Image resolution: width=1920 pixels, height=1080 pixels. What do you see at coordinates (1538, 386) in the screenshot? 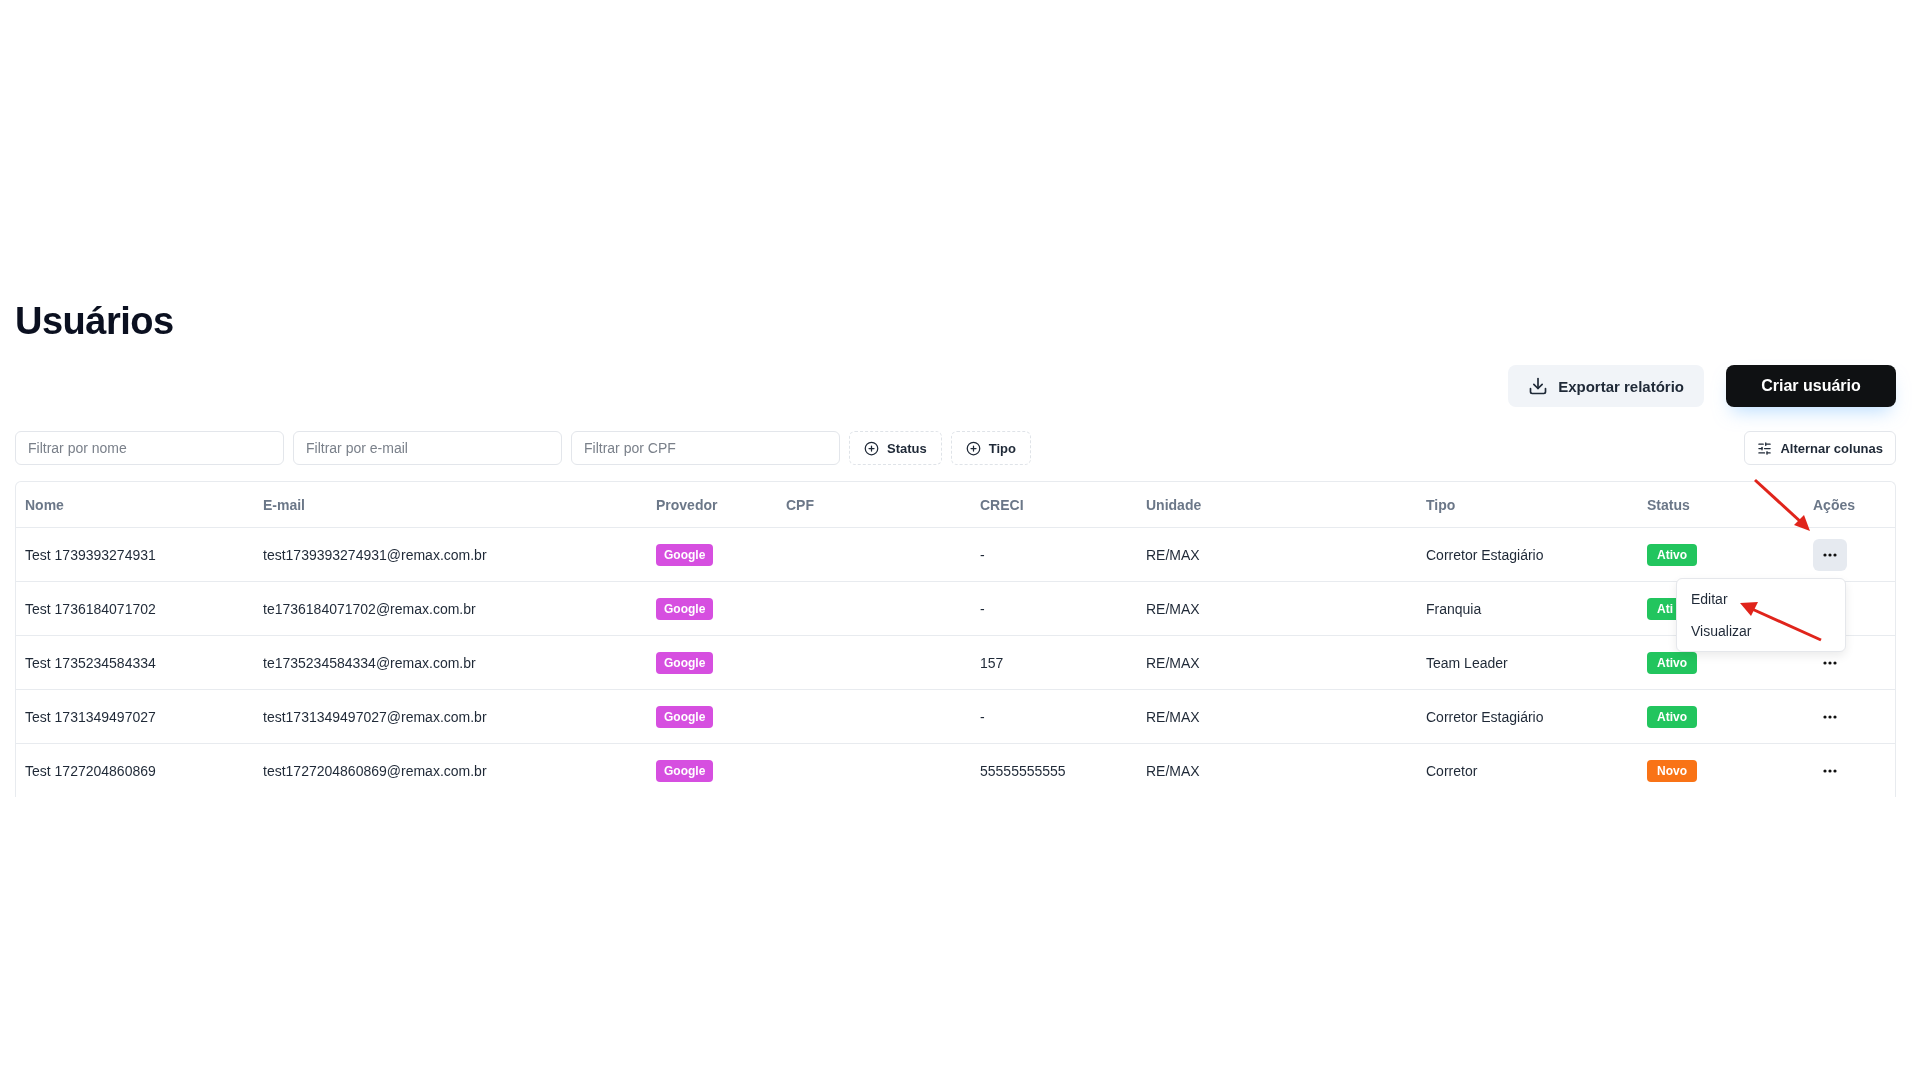
I see `download-icon` at bounding box center [1538, 386].